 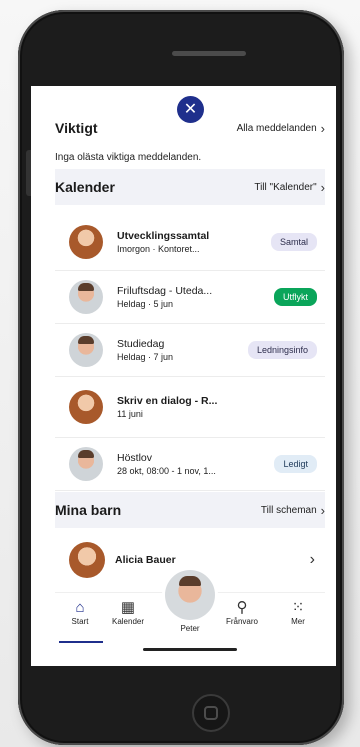 I want to click on event-tag: Ledningsinfo, so click(x=282, y=350).